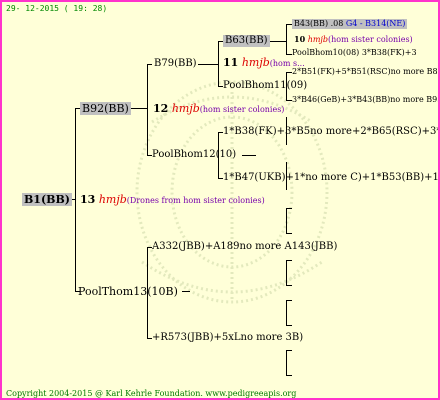  Describe the element at coordinates (350, 24) in the screenshot. I see `queen-b43: B43(BB) .08 G4 - B314(NE)` at that location.